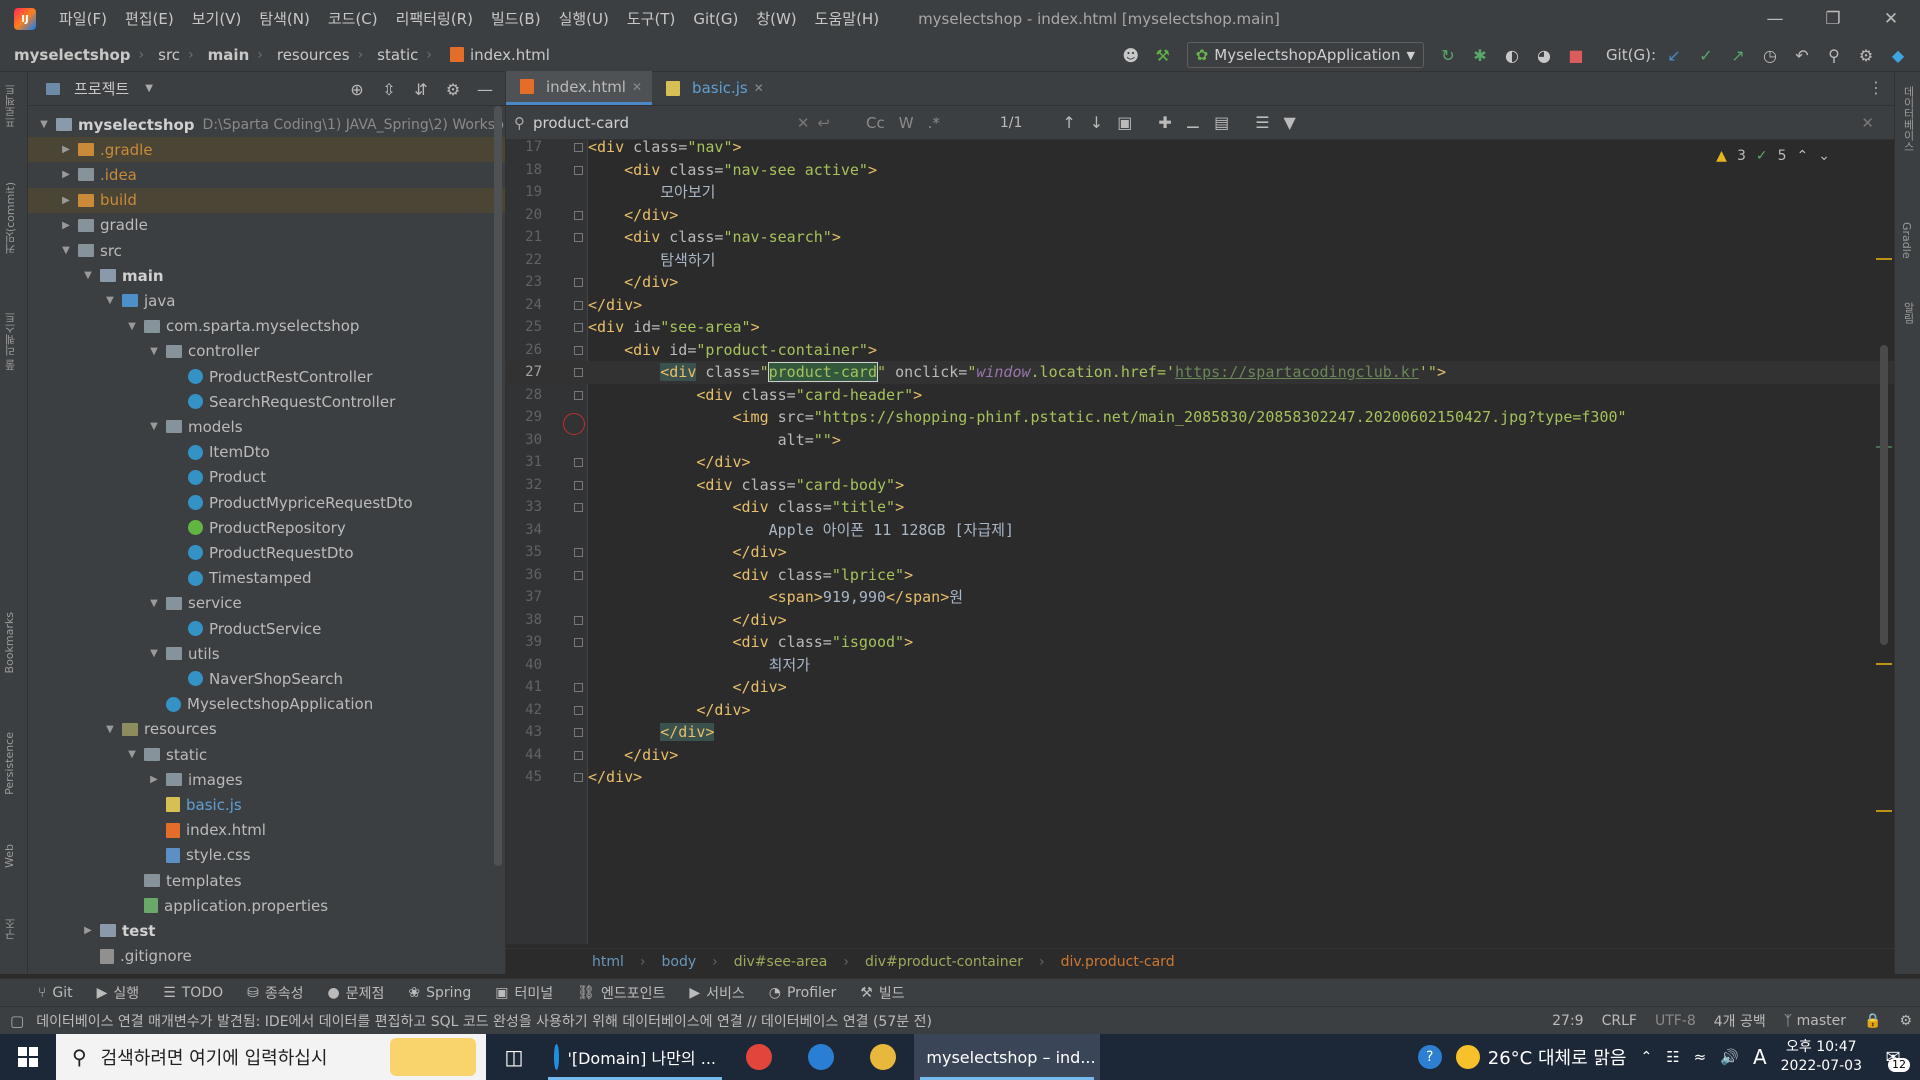  I want to click on tree-item: ▼ controller, so click(266, 351).